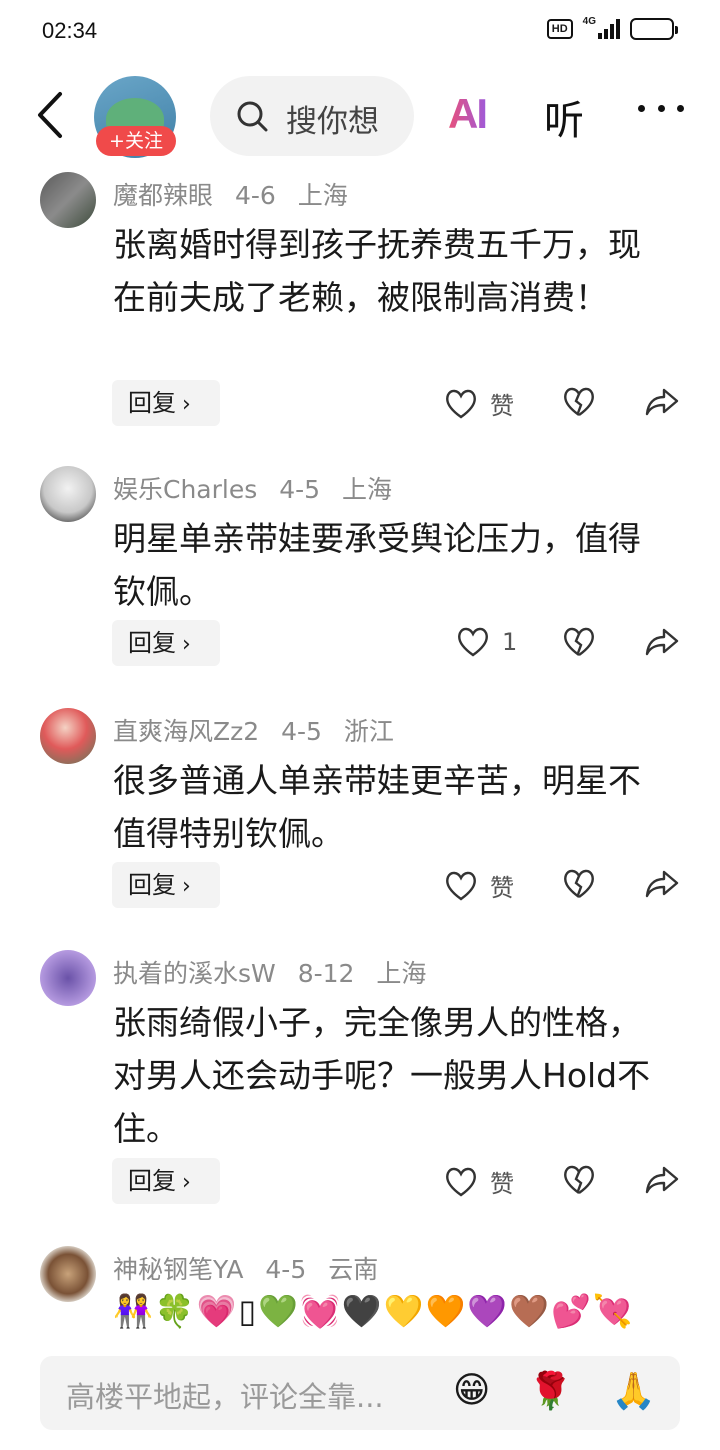  I want to click on status-bar: 02:34 HD 4G, so click(360, 32).